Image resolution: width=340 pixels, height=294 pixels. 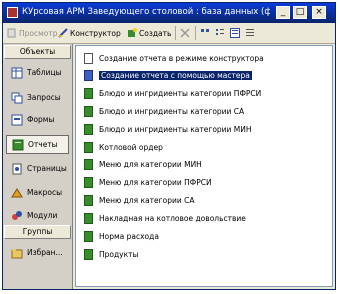 I want to click on list-item-label: Меню для категории СА, so click(x=147, y=200).